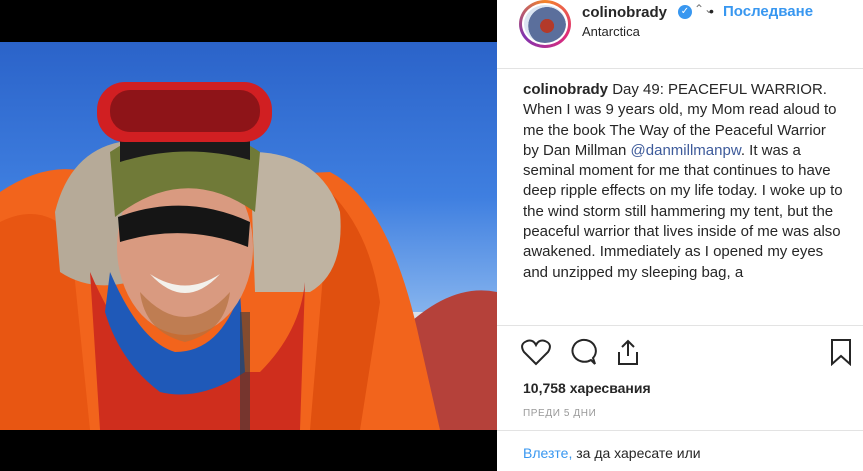 This screenshot has width=863, height=471. I want to click on login-prompt: Влезте, за да харесате или, so click(612, 453).